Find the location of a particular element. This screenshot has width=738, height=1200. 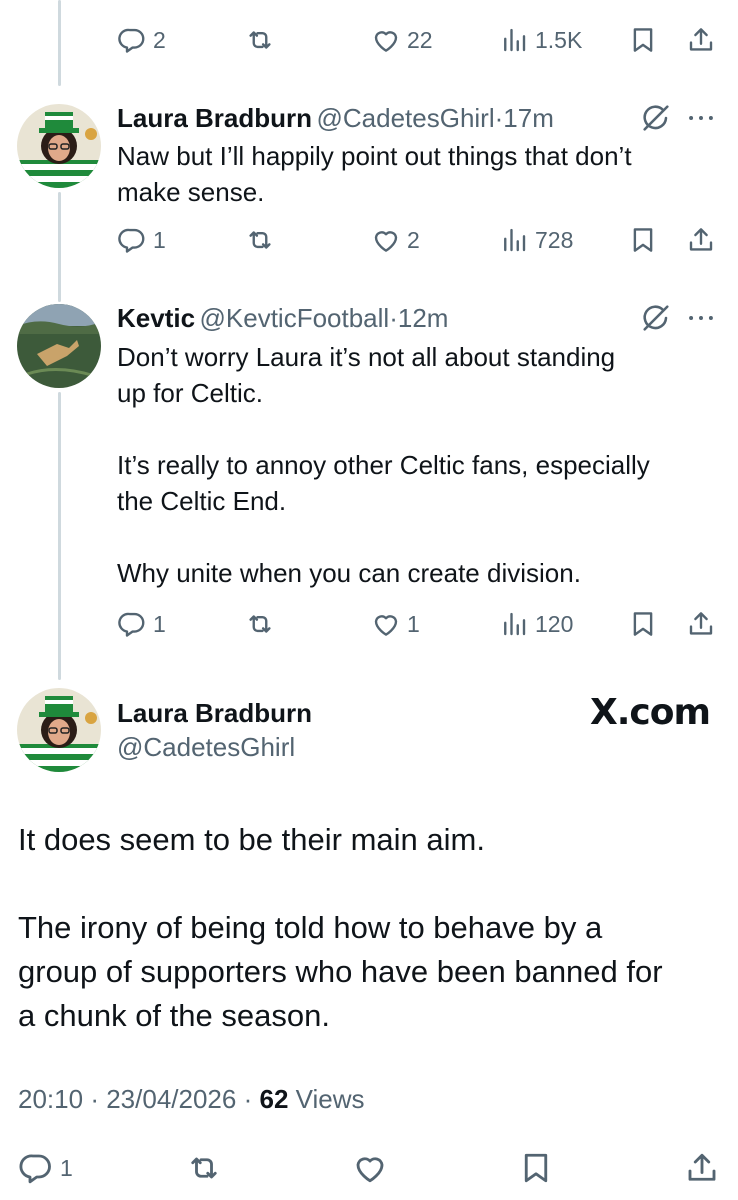

tweet-time: 12m is located at coordinates (423, 318).